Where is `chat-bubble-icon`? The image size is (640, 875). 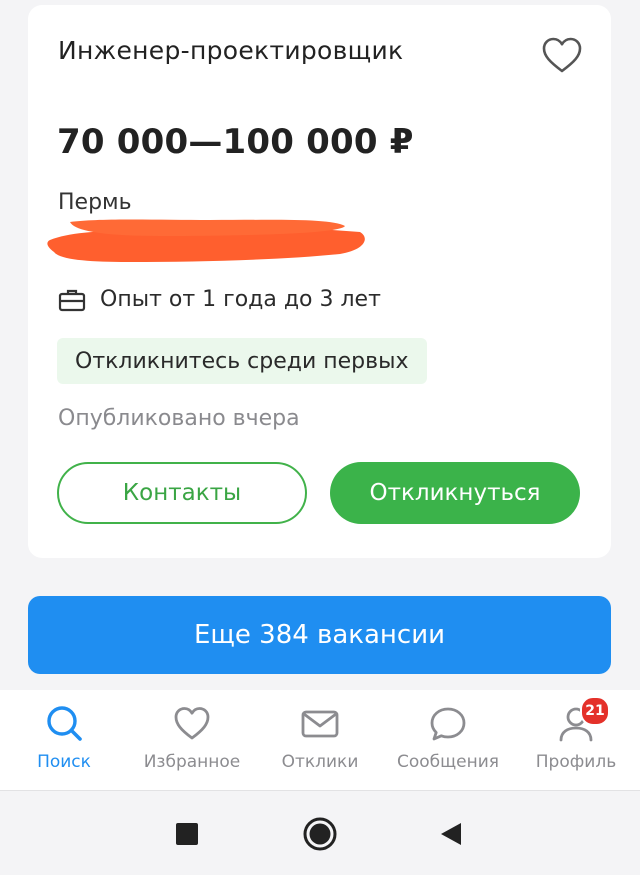
chat-bubble-icon is located at coordinates (448, 724).